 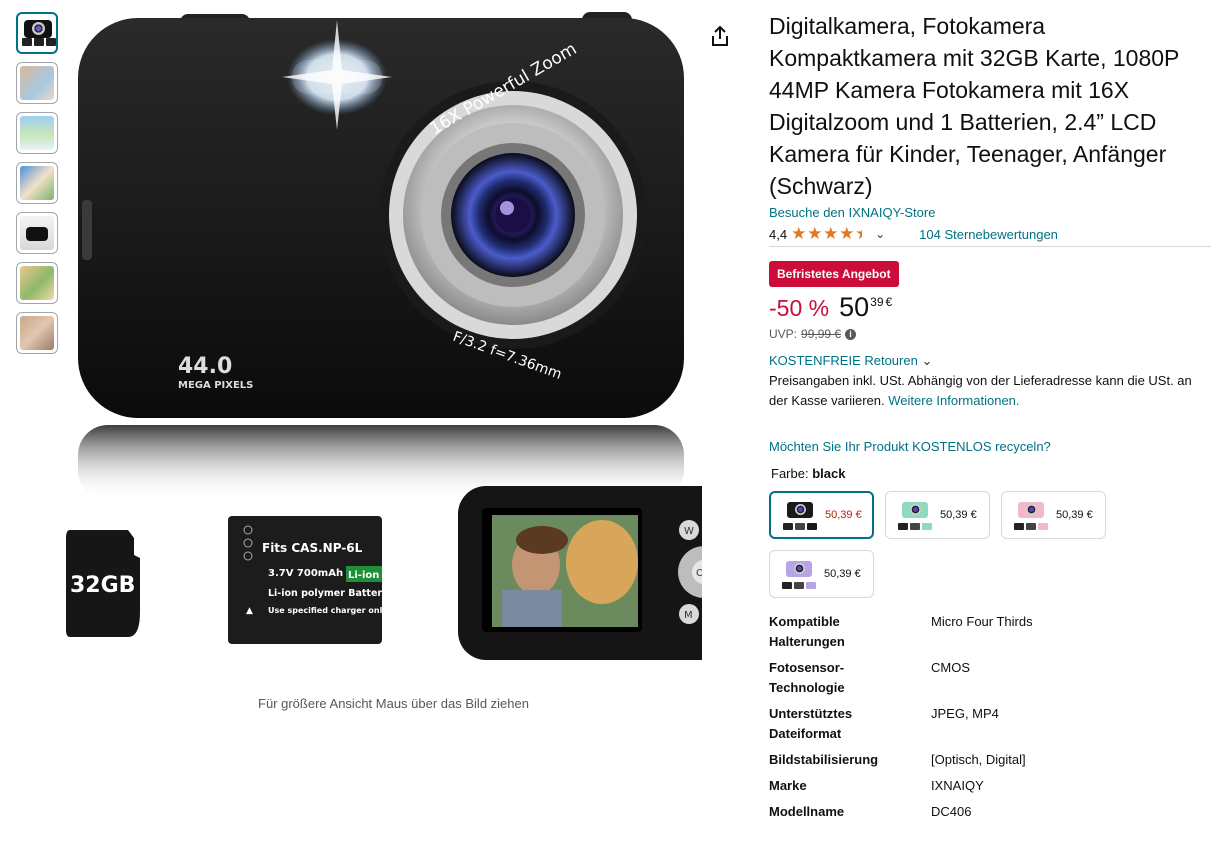 I want to click on battery-warning: Use specified charger only., so click(x=329, y=610).